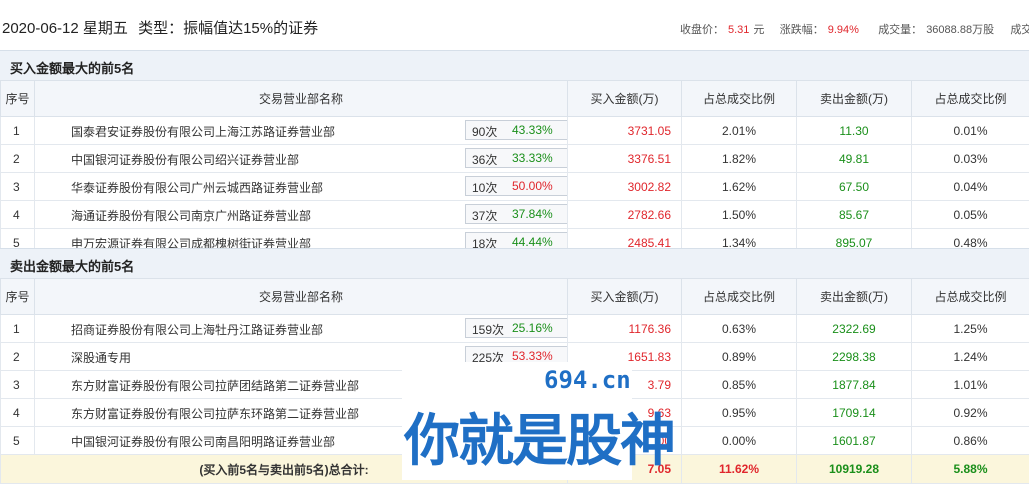 This screenshot has height=484, width=1029. What do you see at coordinates (197, 329) in the screenshot?
I see `branch-name-link: 招商证券股份有限公司上海牡丹江路证券营业部` at bounding box center [197, 329].